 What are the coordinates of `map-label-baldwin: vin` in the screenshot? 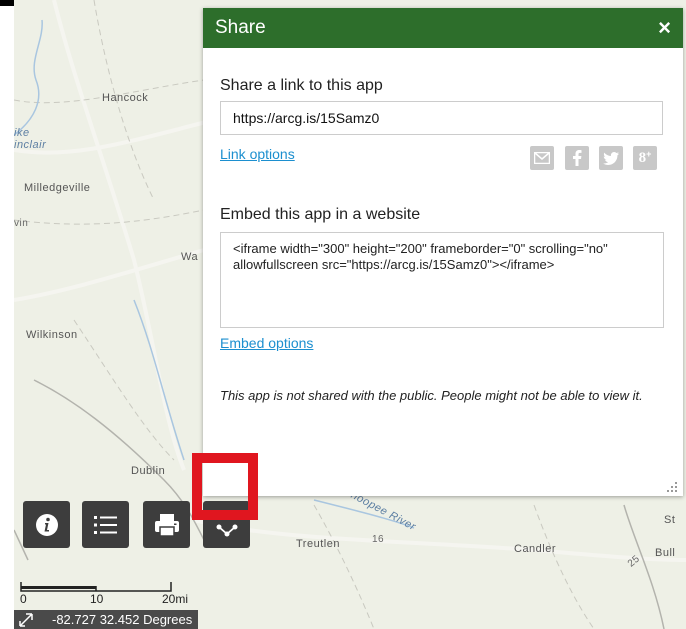 It's located at (21, 223).